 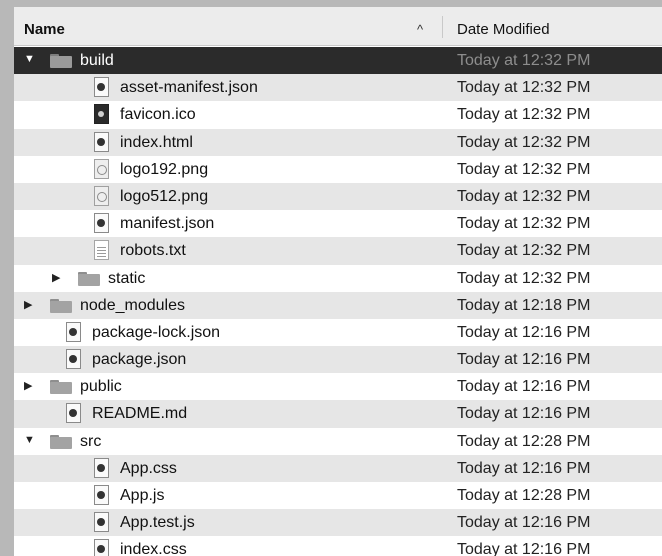 What do you see at coordinates (338, 114) in the screenshot?
I see `file-row: favicon.ico Today at 12:32 PM` at bounding box center [338, 114].